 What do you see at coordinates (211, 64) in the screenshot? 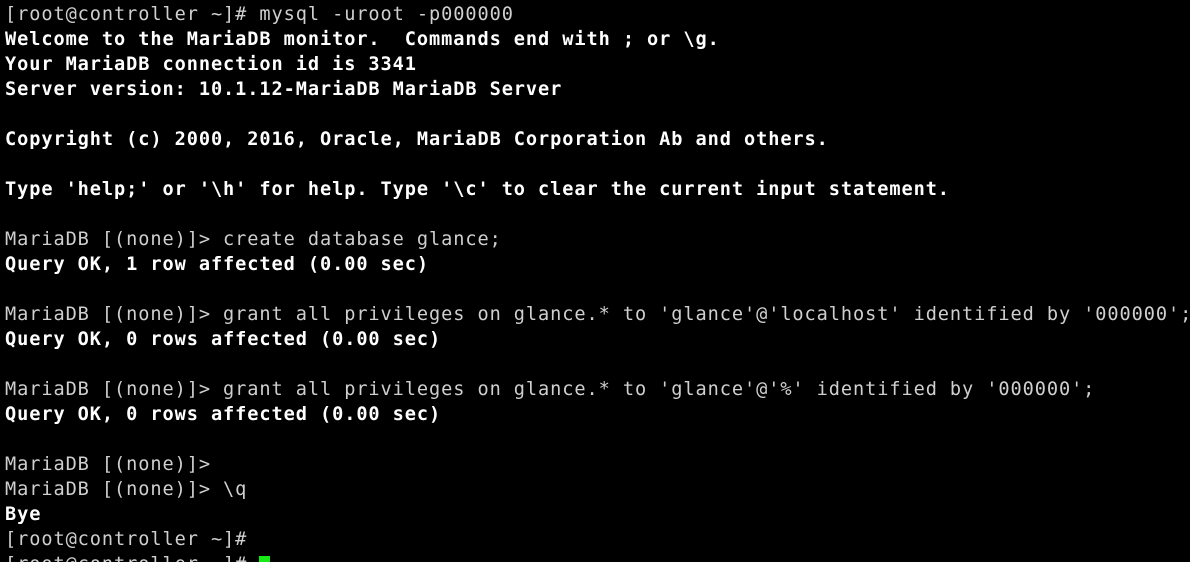
I see `terminal-line: Your MariaDB connection id is 3341` at bounding box center [211, 64].